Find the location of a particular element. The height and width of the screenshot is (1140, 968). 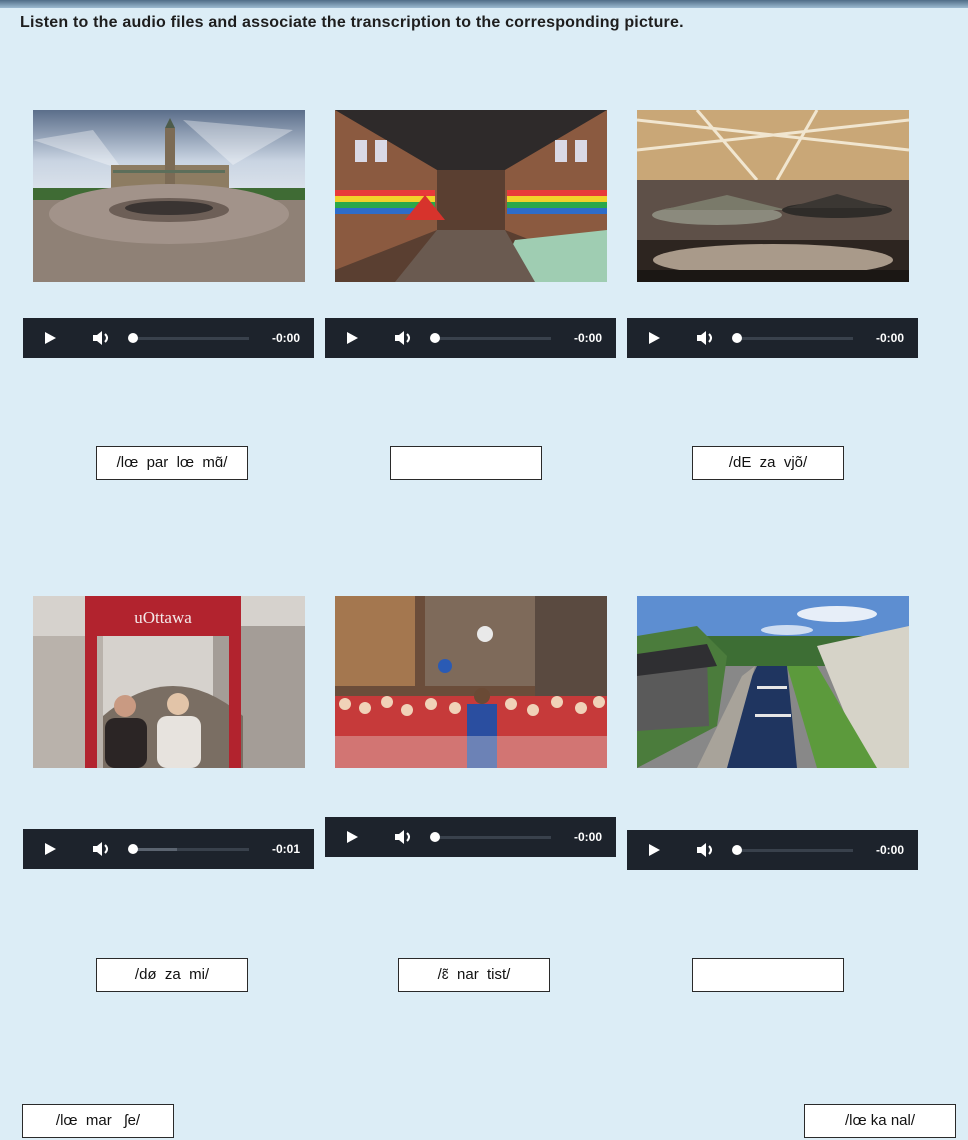

answer-box-5: /ɛ̃ nar tist/ is located at coordinates (474, 975).